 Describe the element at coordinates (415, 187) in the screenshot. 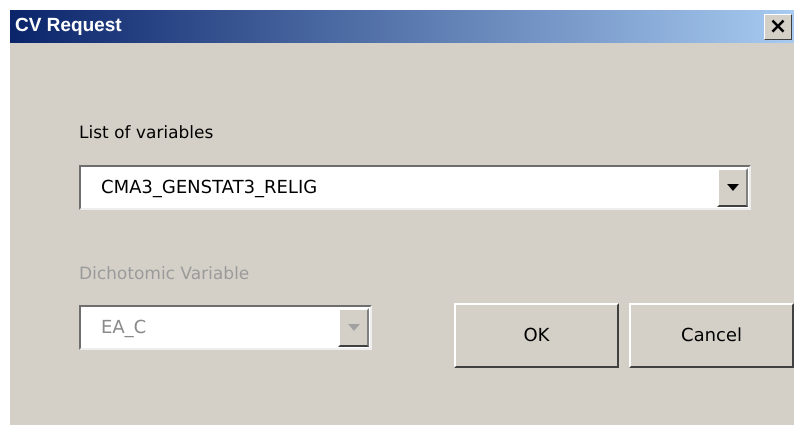

I see `dropdown: CMA3_GENSTAT3_RELIG` at that location.